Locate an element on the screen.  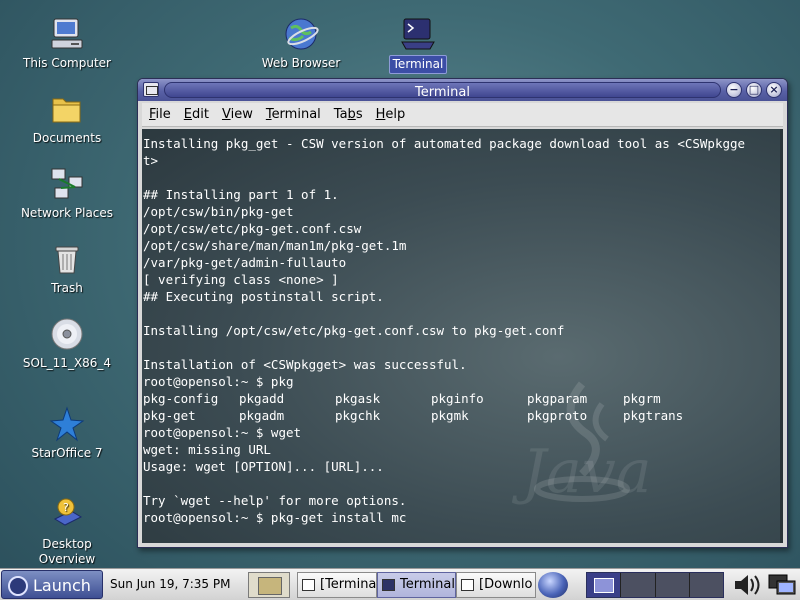
desktop-icon-staroffice: StarOffice 7 is located at coordinates (67, 434).